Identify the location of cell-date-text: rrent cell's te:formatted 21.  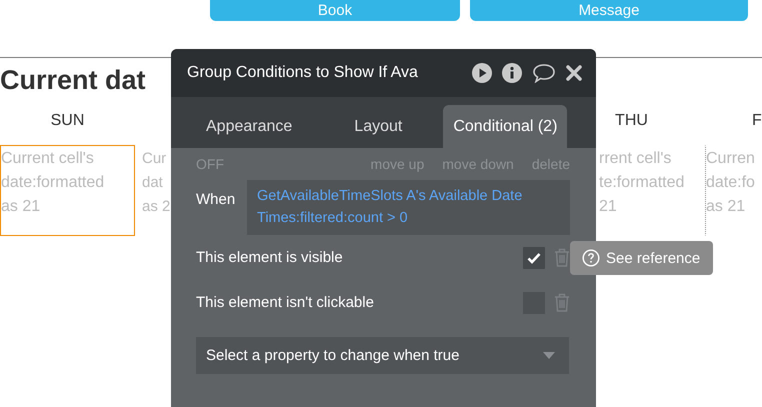
(641, 183).